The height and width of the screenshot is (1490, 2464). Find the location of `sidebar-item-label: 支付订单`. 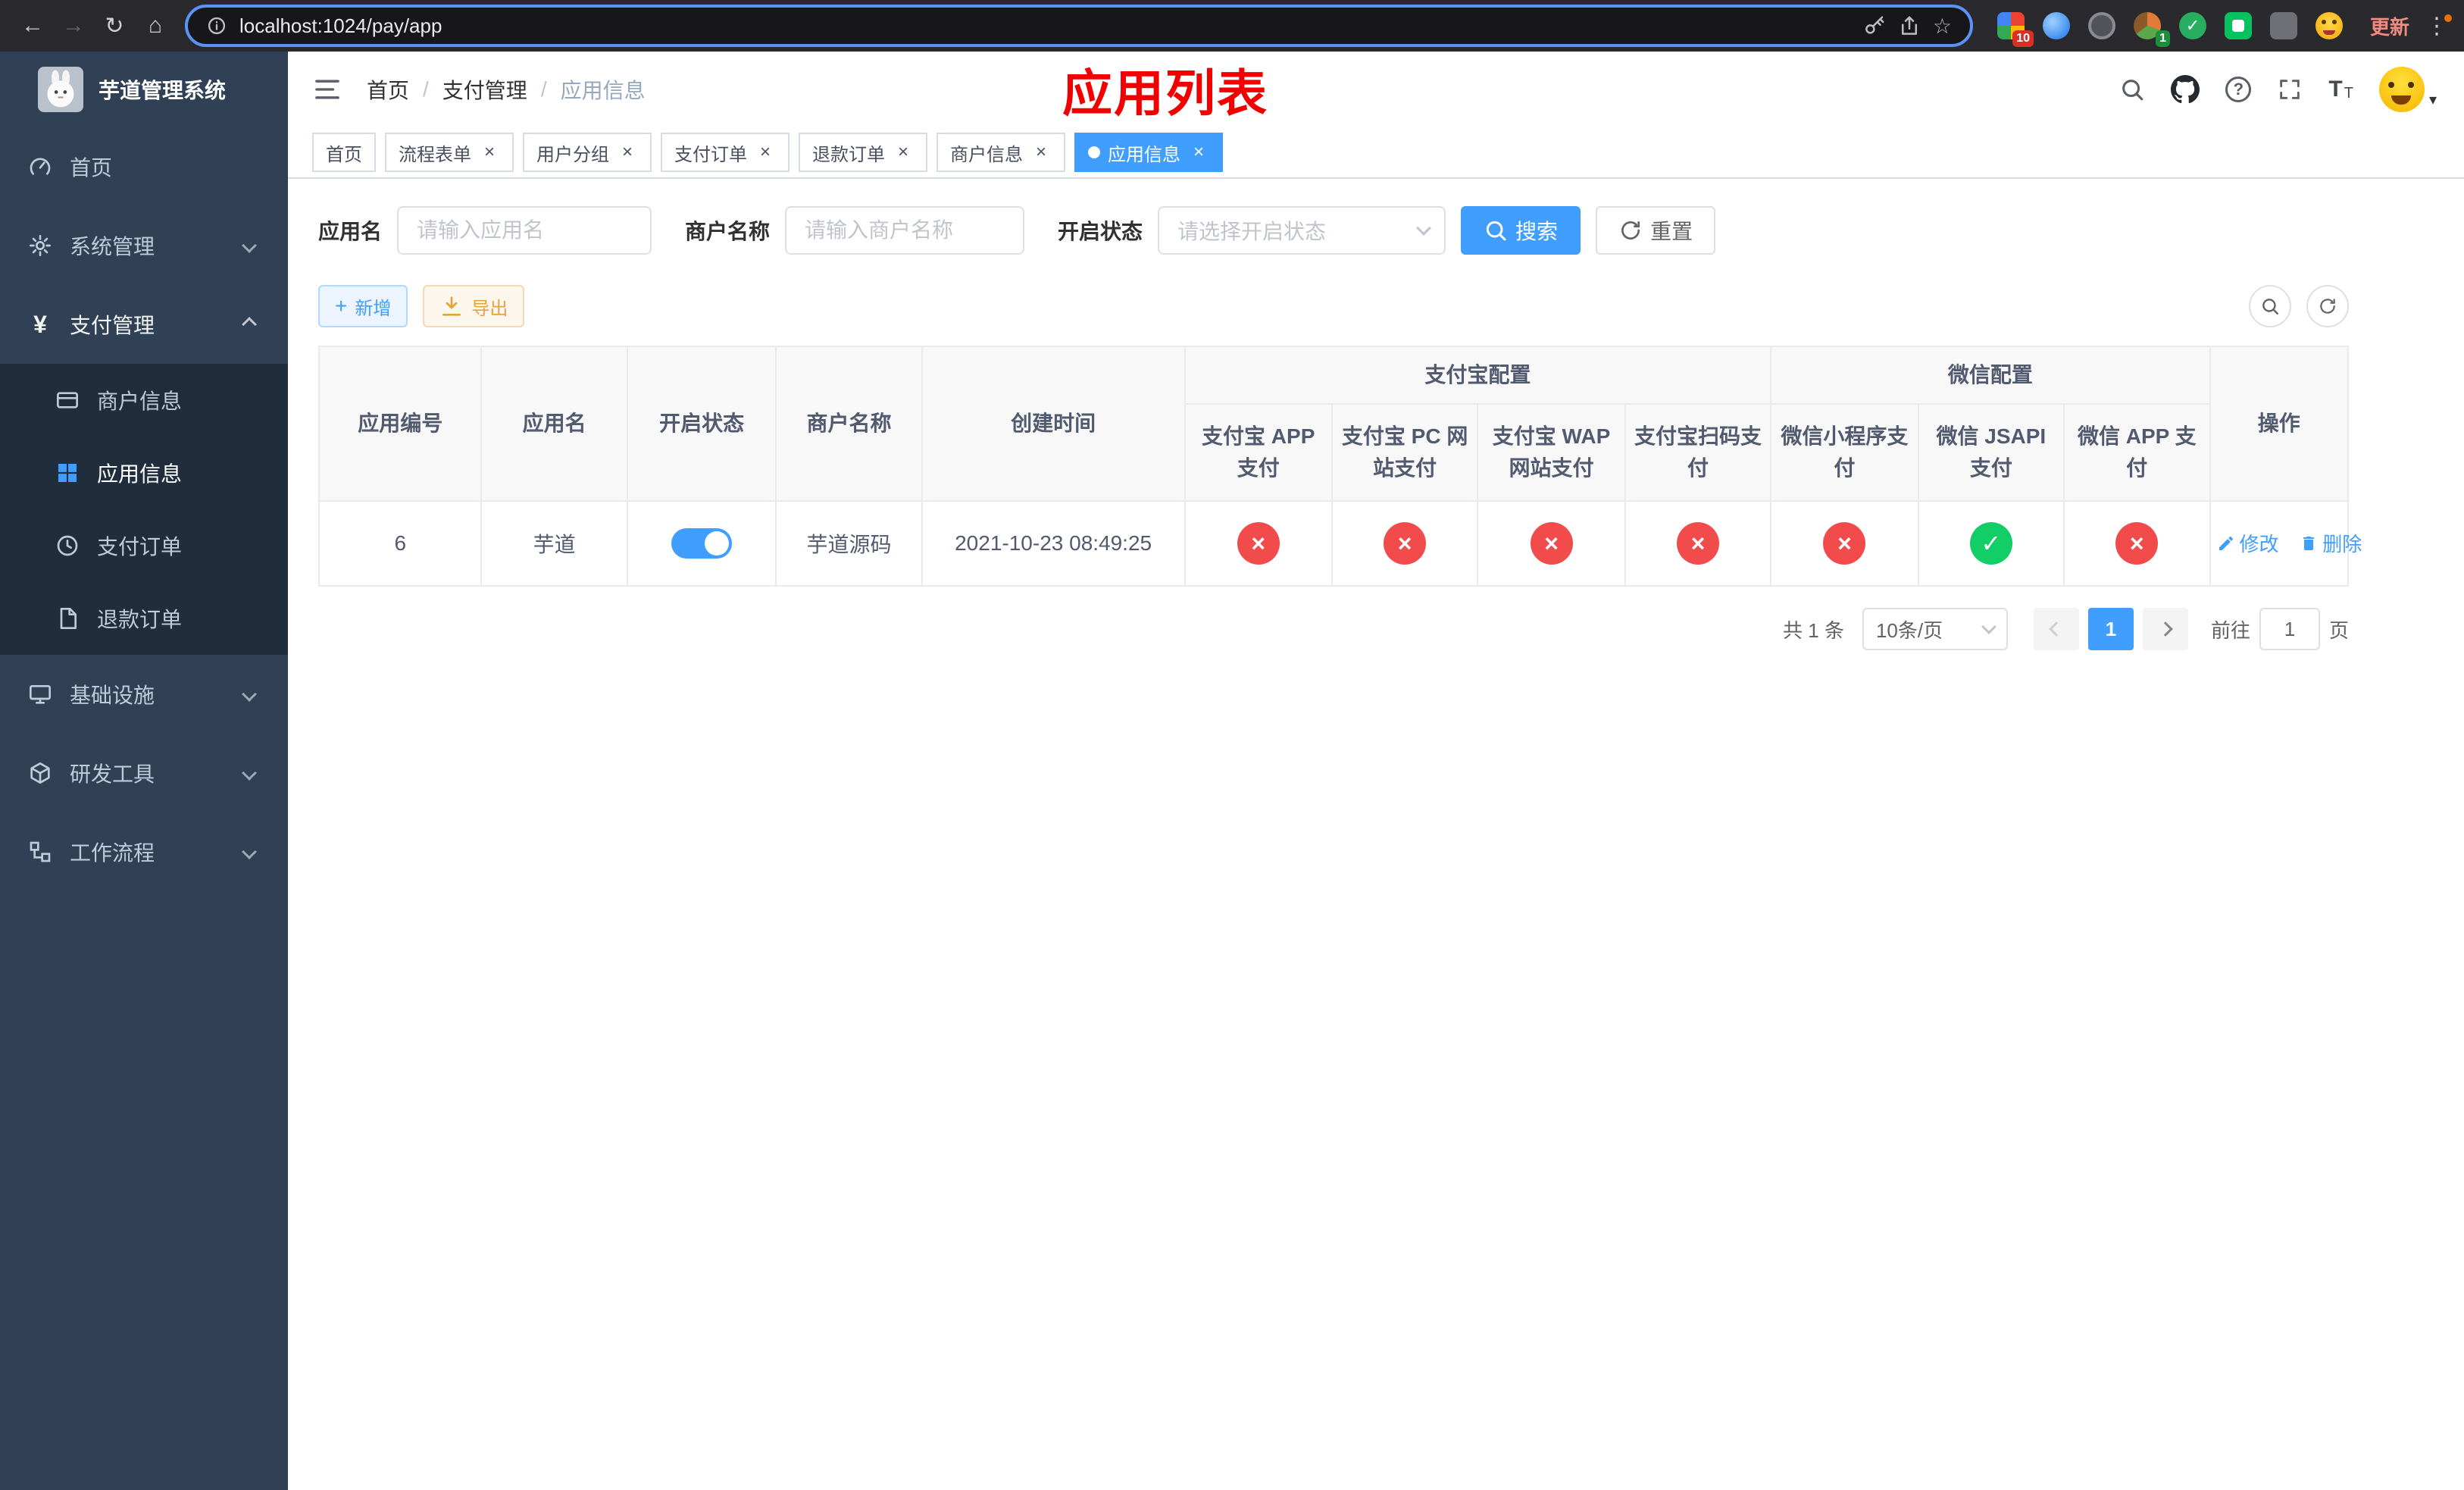

sidebar-item-label: 支付订单 is located at coordinates (140, 547).